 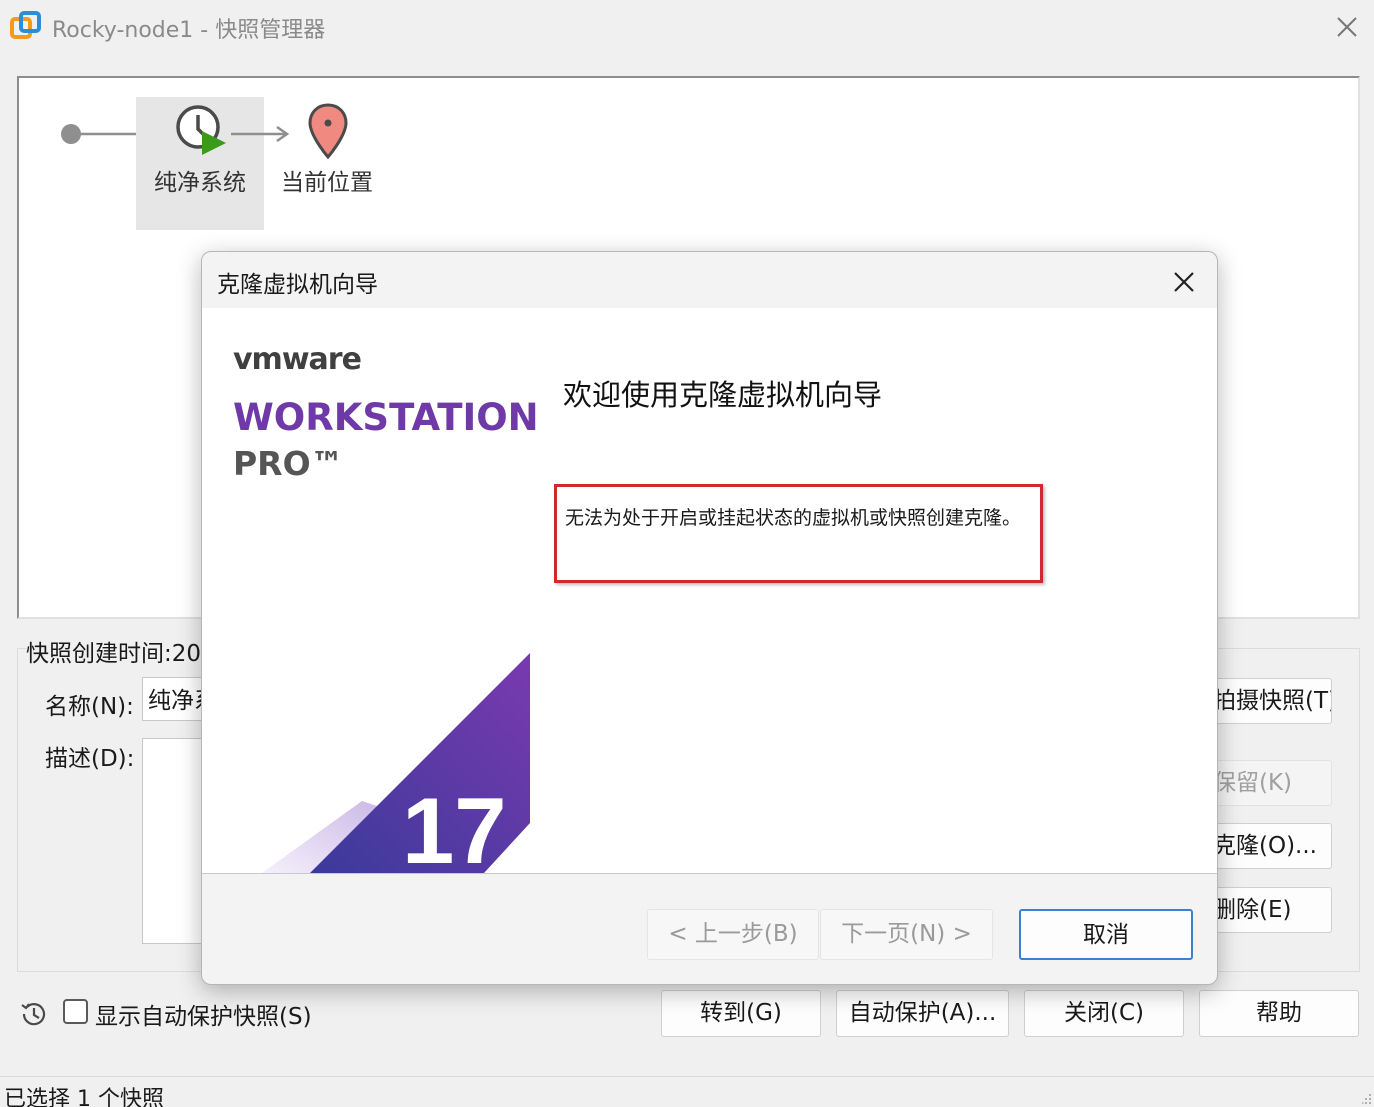 What do you see at coordinates (386, 417) in the screenshot?
I see `product-name: WORKSTATION` at bounding box center [386, 417].